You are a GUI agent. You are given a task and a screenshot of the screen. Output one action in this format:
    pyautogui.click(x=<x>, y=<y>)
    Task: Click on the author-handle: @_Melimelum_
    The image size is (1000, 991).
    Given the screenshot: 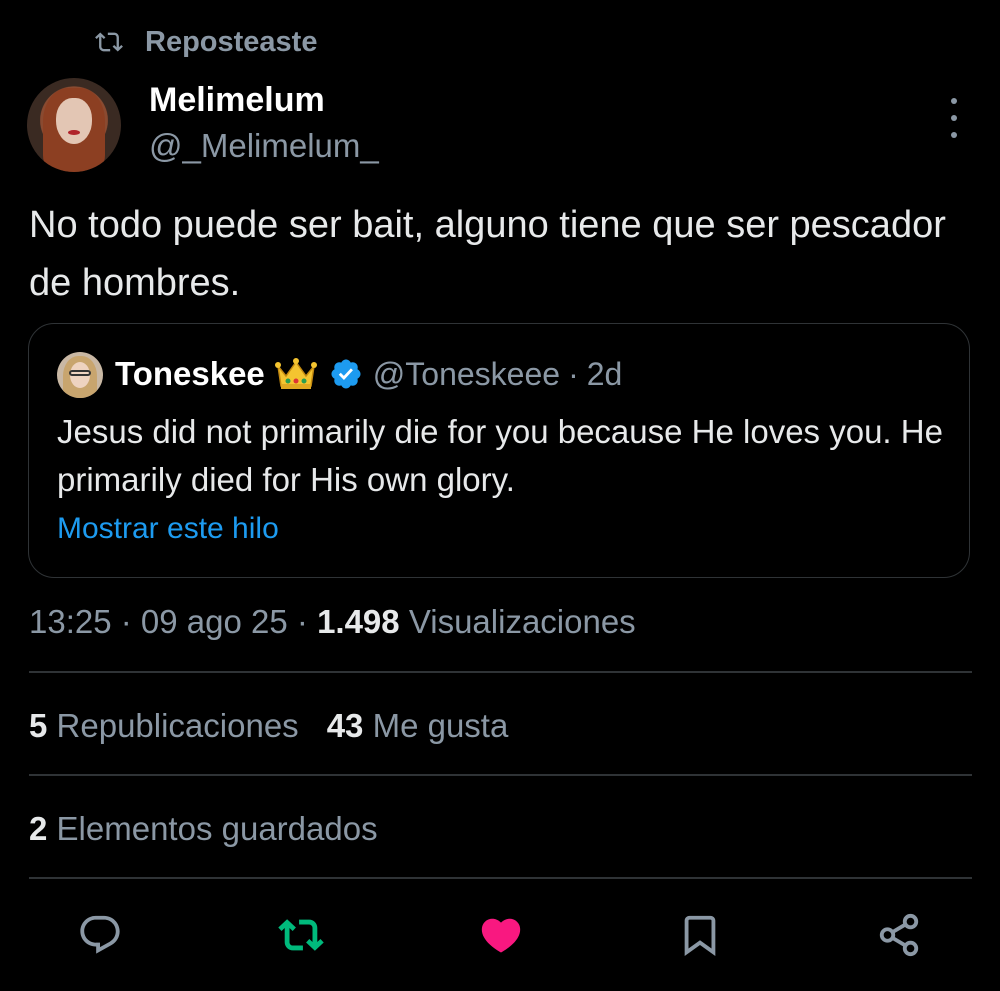 What is the action you would take?
    pyautogui.click(x=264, y=146)
    